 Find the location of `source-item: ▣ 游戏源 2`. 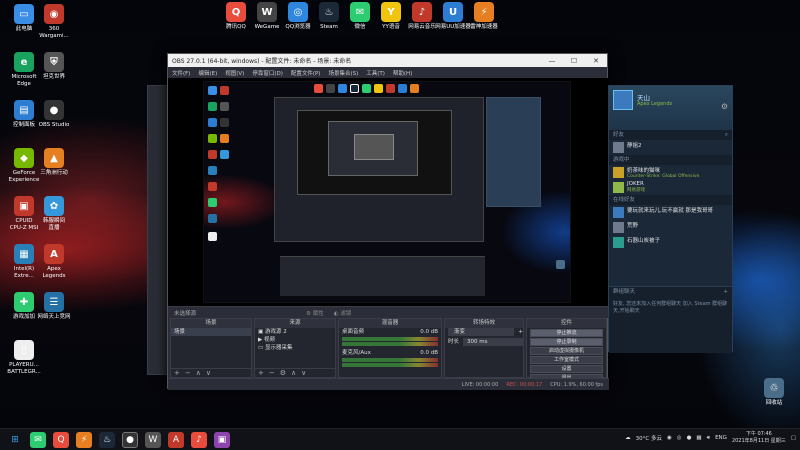

source-item: ▣ 游戏源 2 is located at coordinates (295, 332).